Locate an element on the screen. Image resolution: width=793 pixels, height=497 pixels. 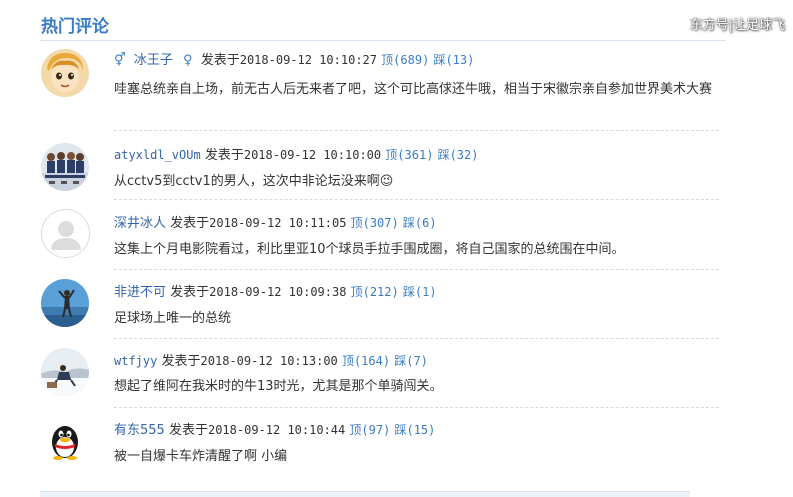
comment-divider is located at coordinates (416, 199).